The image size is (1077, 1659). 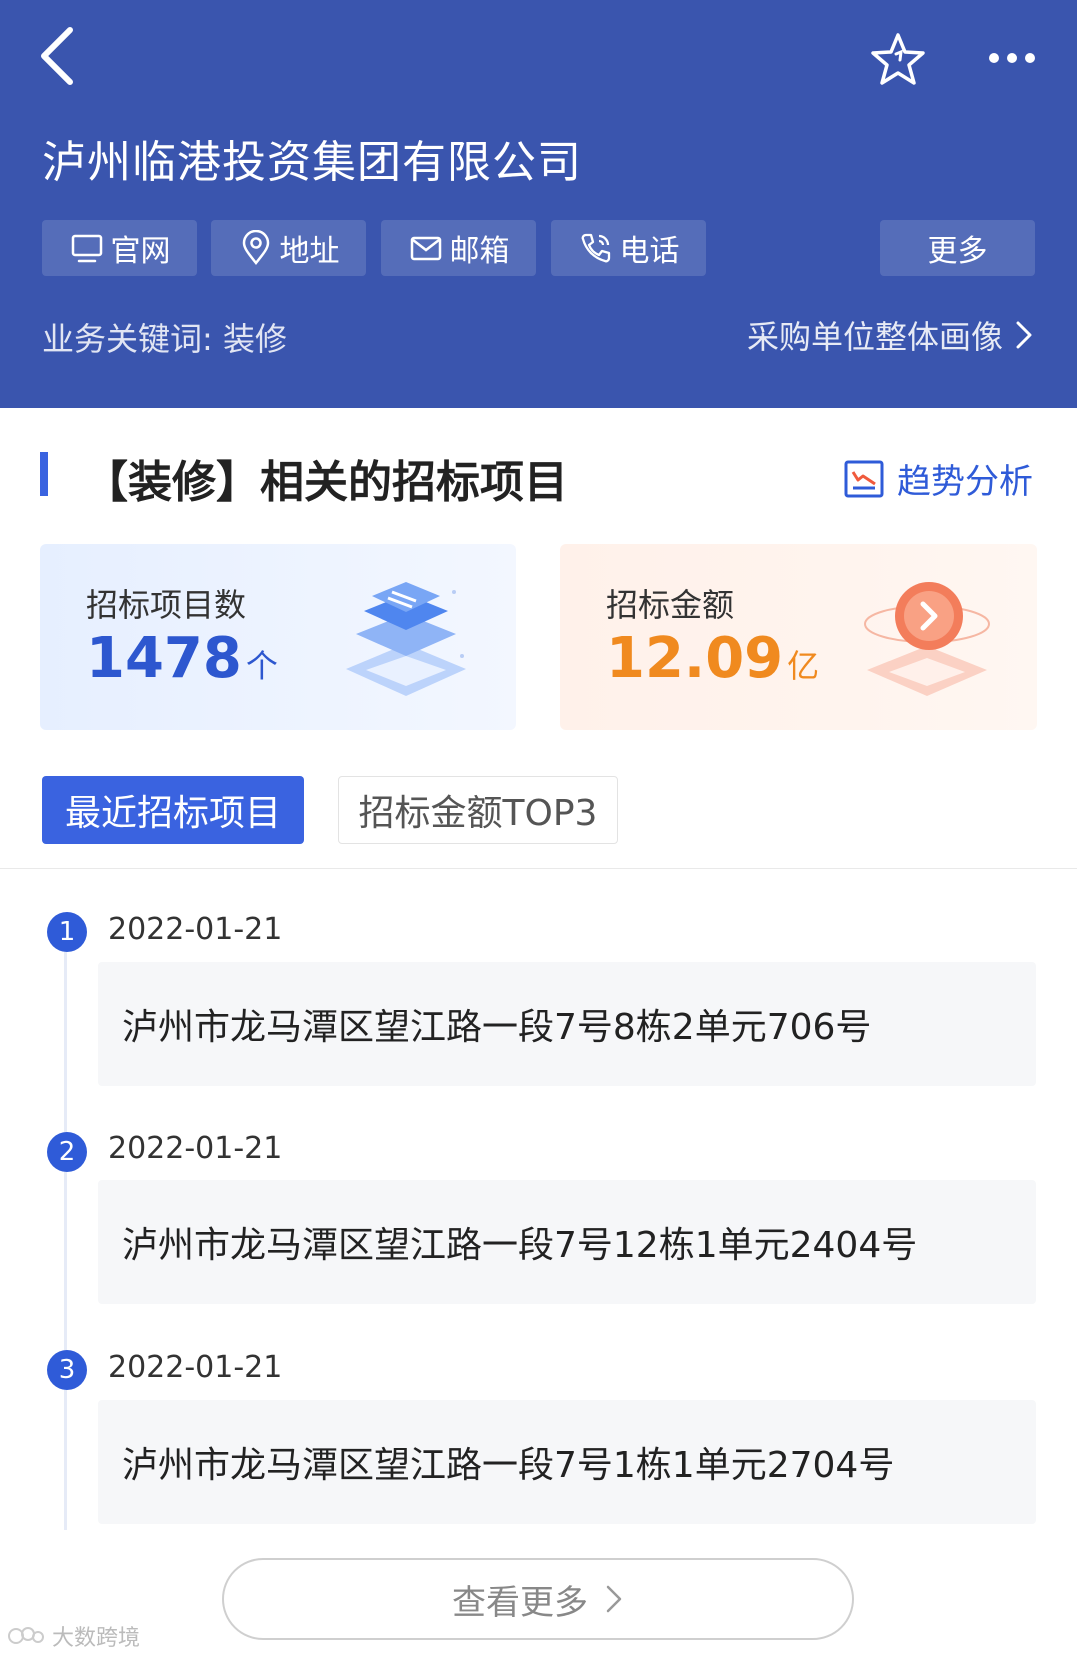 I want to click on project-count-value: 1478 个, so click(x=182, y=658).